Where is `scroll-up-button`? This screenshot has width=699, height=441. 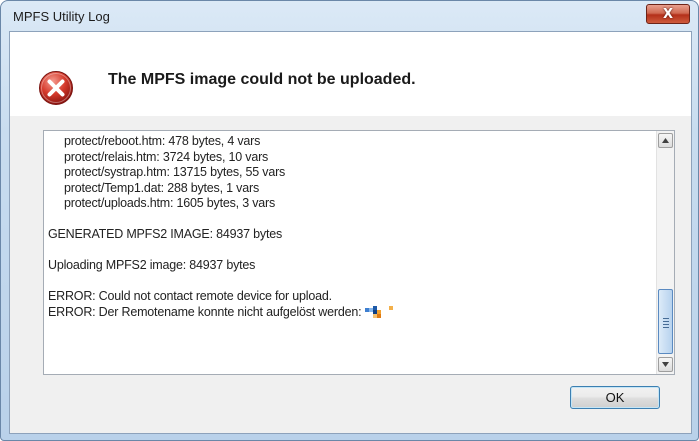
scroll-up-button is located at coordinates (665, 140).